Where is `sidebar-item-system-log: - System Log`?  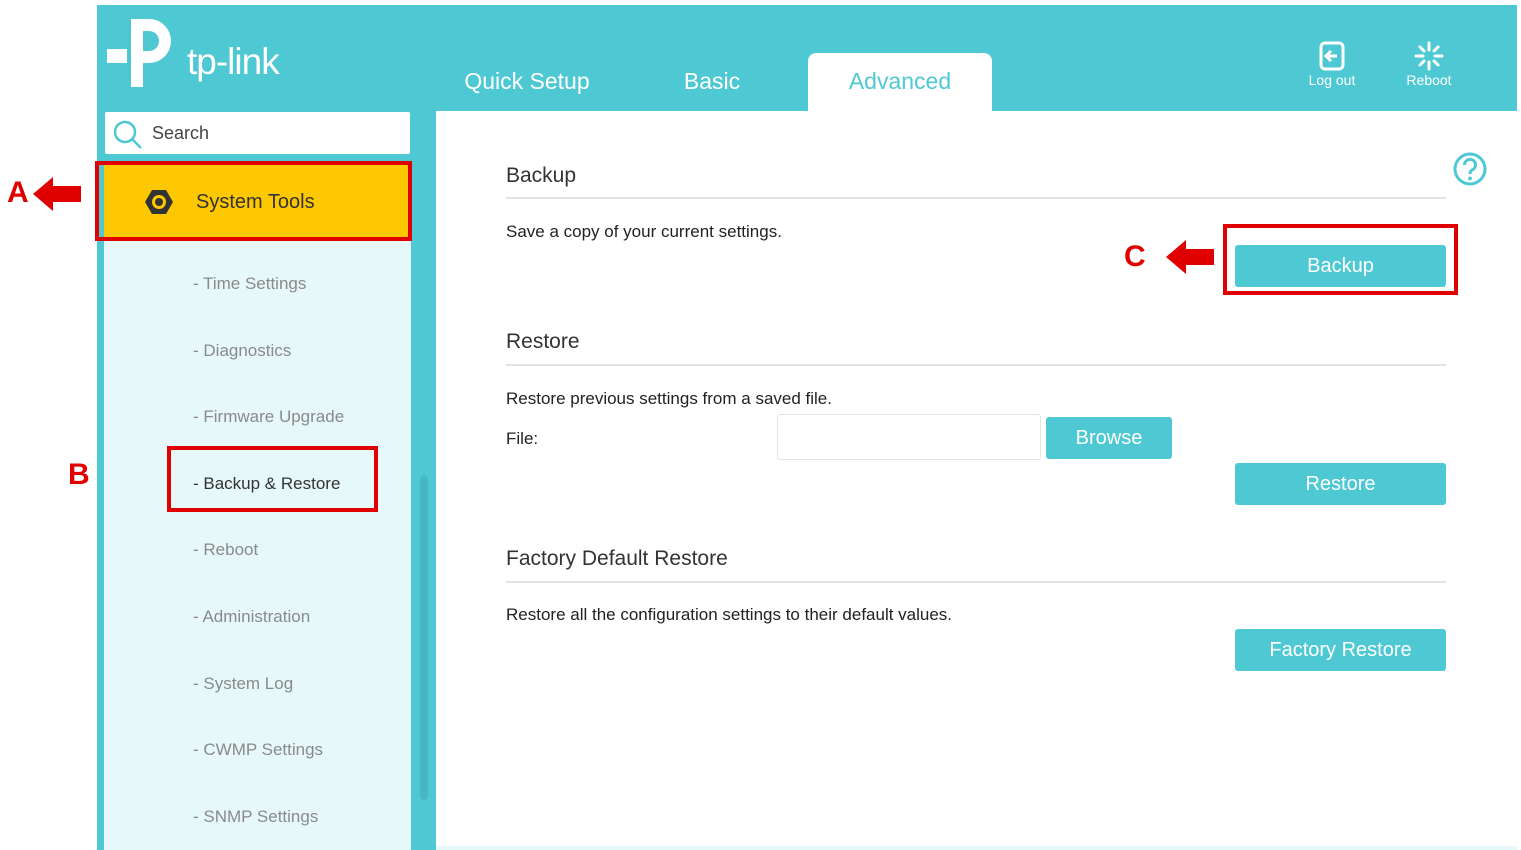
sidebar-item-system-log: - System Log is located at coordinates (243, 684).